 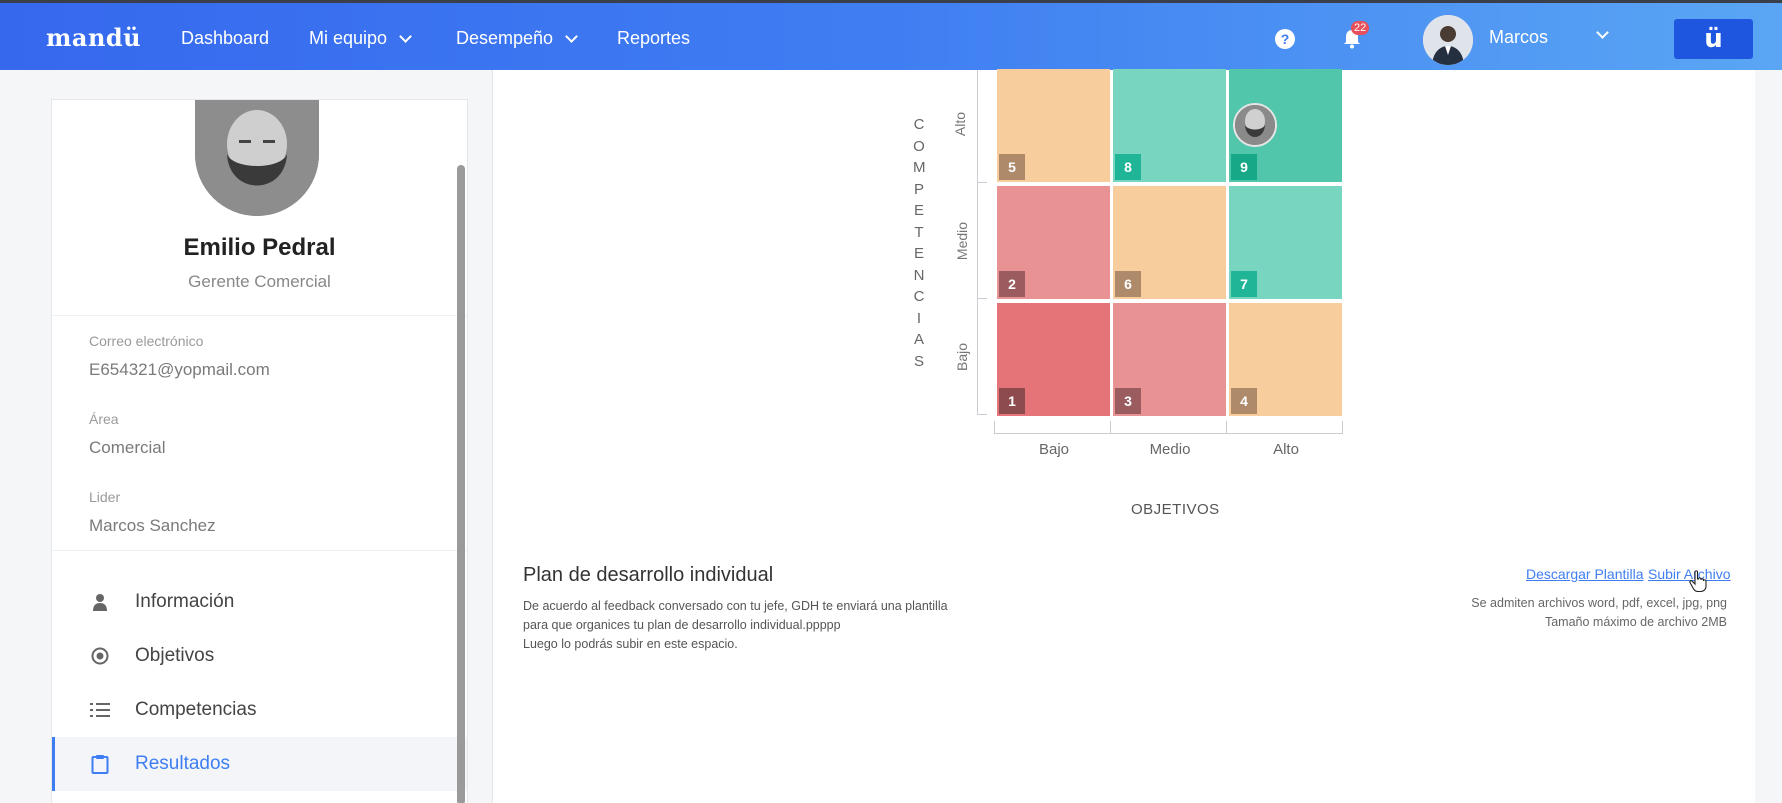 What do you see at coordinates (152, 525) in the screenshot?
I see `leader-value: Marcos Sanchez` at bounding box center [152, 525].